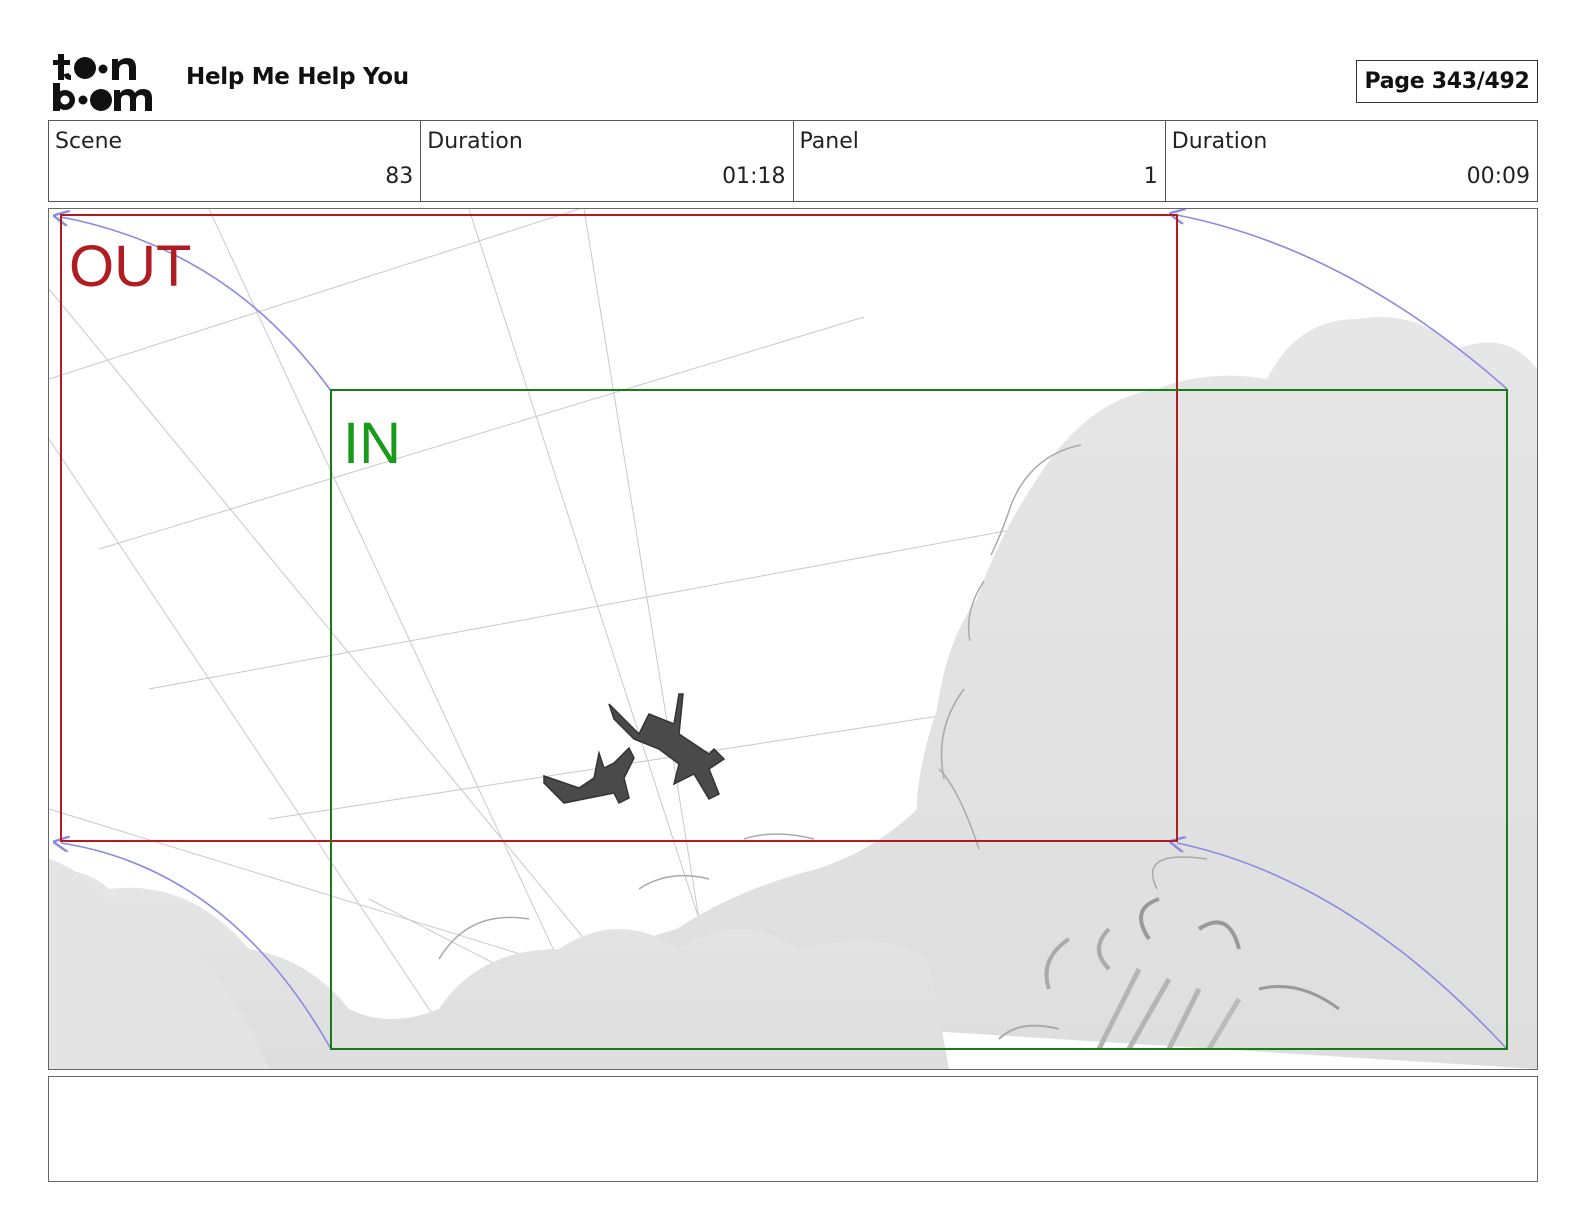 The height and width of the screenshot is (1224, 1584). What do you see at coordinates (1351, 161) in the screenshot?
I see `panel-duration-cell: Duration 00:09` at bounding box center [1351, 161].